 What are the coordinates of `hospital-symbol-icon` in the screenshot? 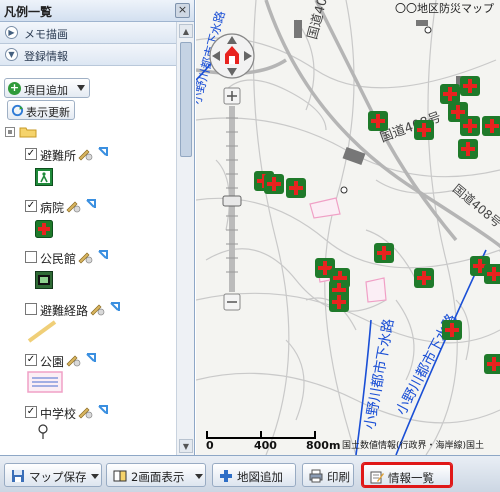 It's located at (44, 229).